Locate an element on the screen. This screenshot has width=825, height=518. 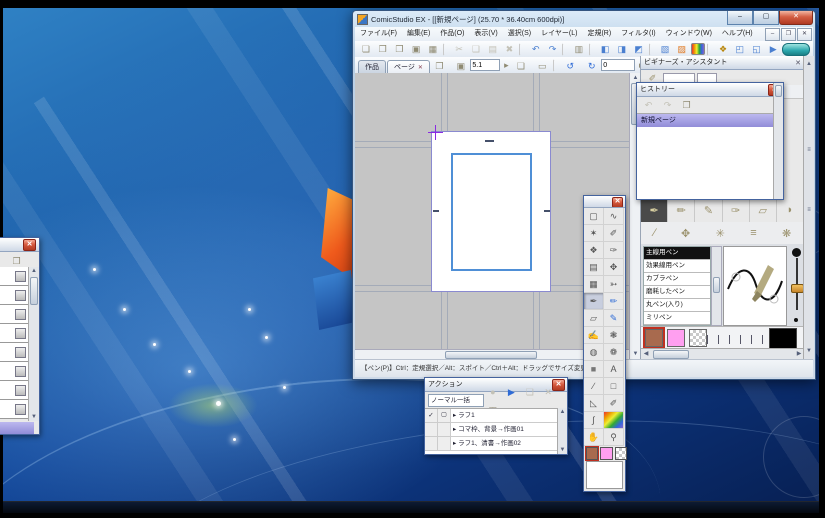
frame-tool: ▤ is located at coordinates (594, 267).